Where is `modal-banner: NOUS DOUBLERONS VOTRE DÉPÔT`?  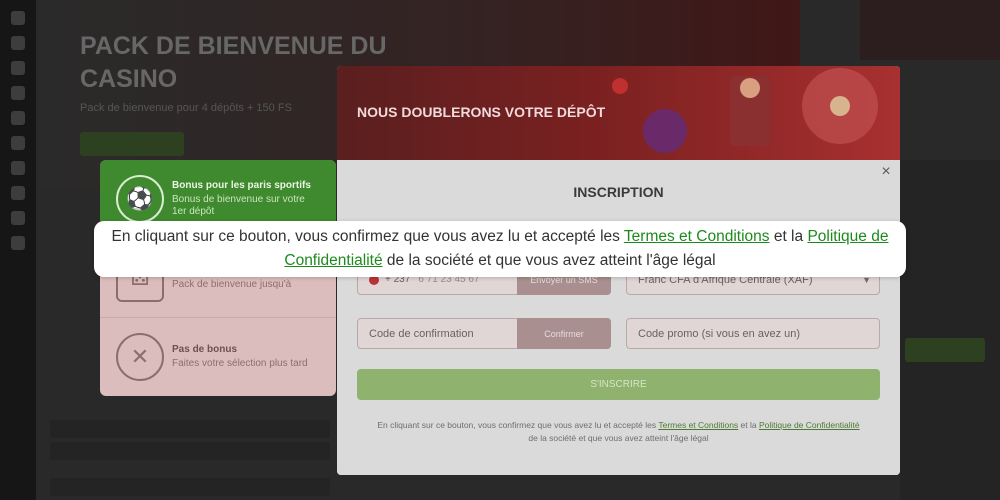 modal-banner: NOUS DOUBLERONS VOTRE DÉPÔT is located at coordinates (618, 113).